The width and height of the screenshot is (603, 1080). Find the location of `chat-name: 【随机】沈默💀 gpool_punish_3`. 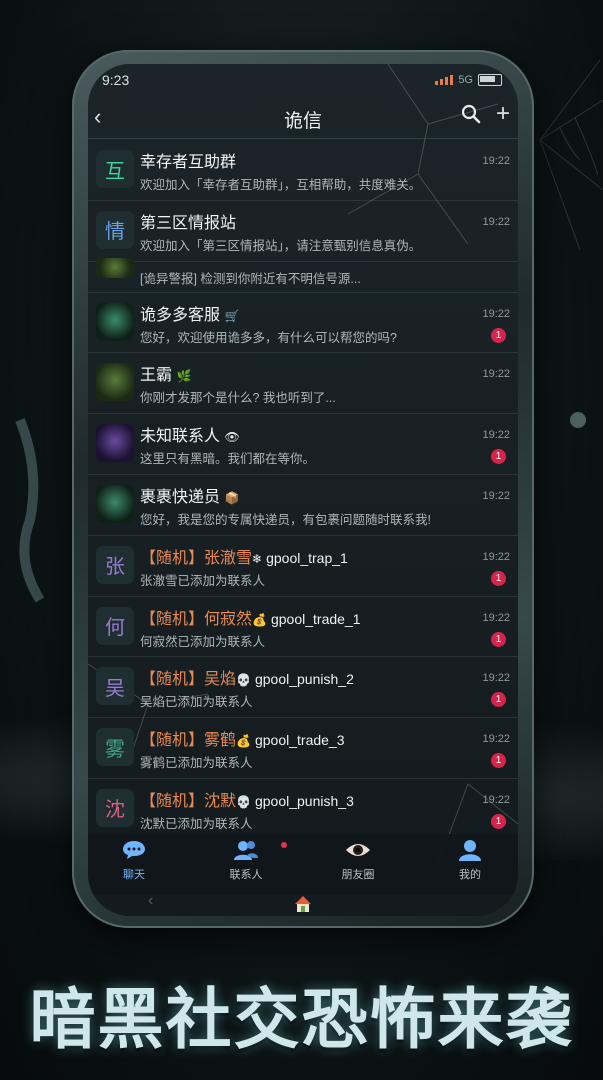

chat-name: 【随机】沈默💀 gpool_punish_3 is located at coordinates (247, 801).